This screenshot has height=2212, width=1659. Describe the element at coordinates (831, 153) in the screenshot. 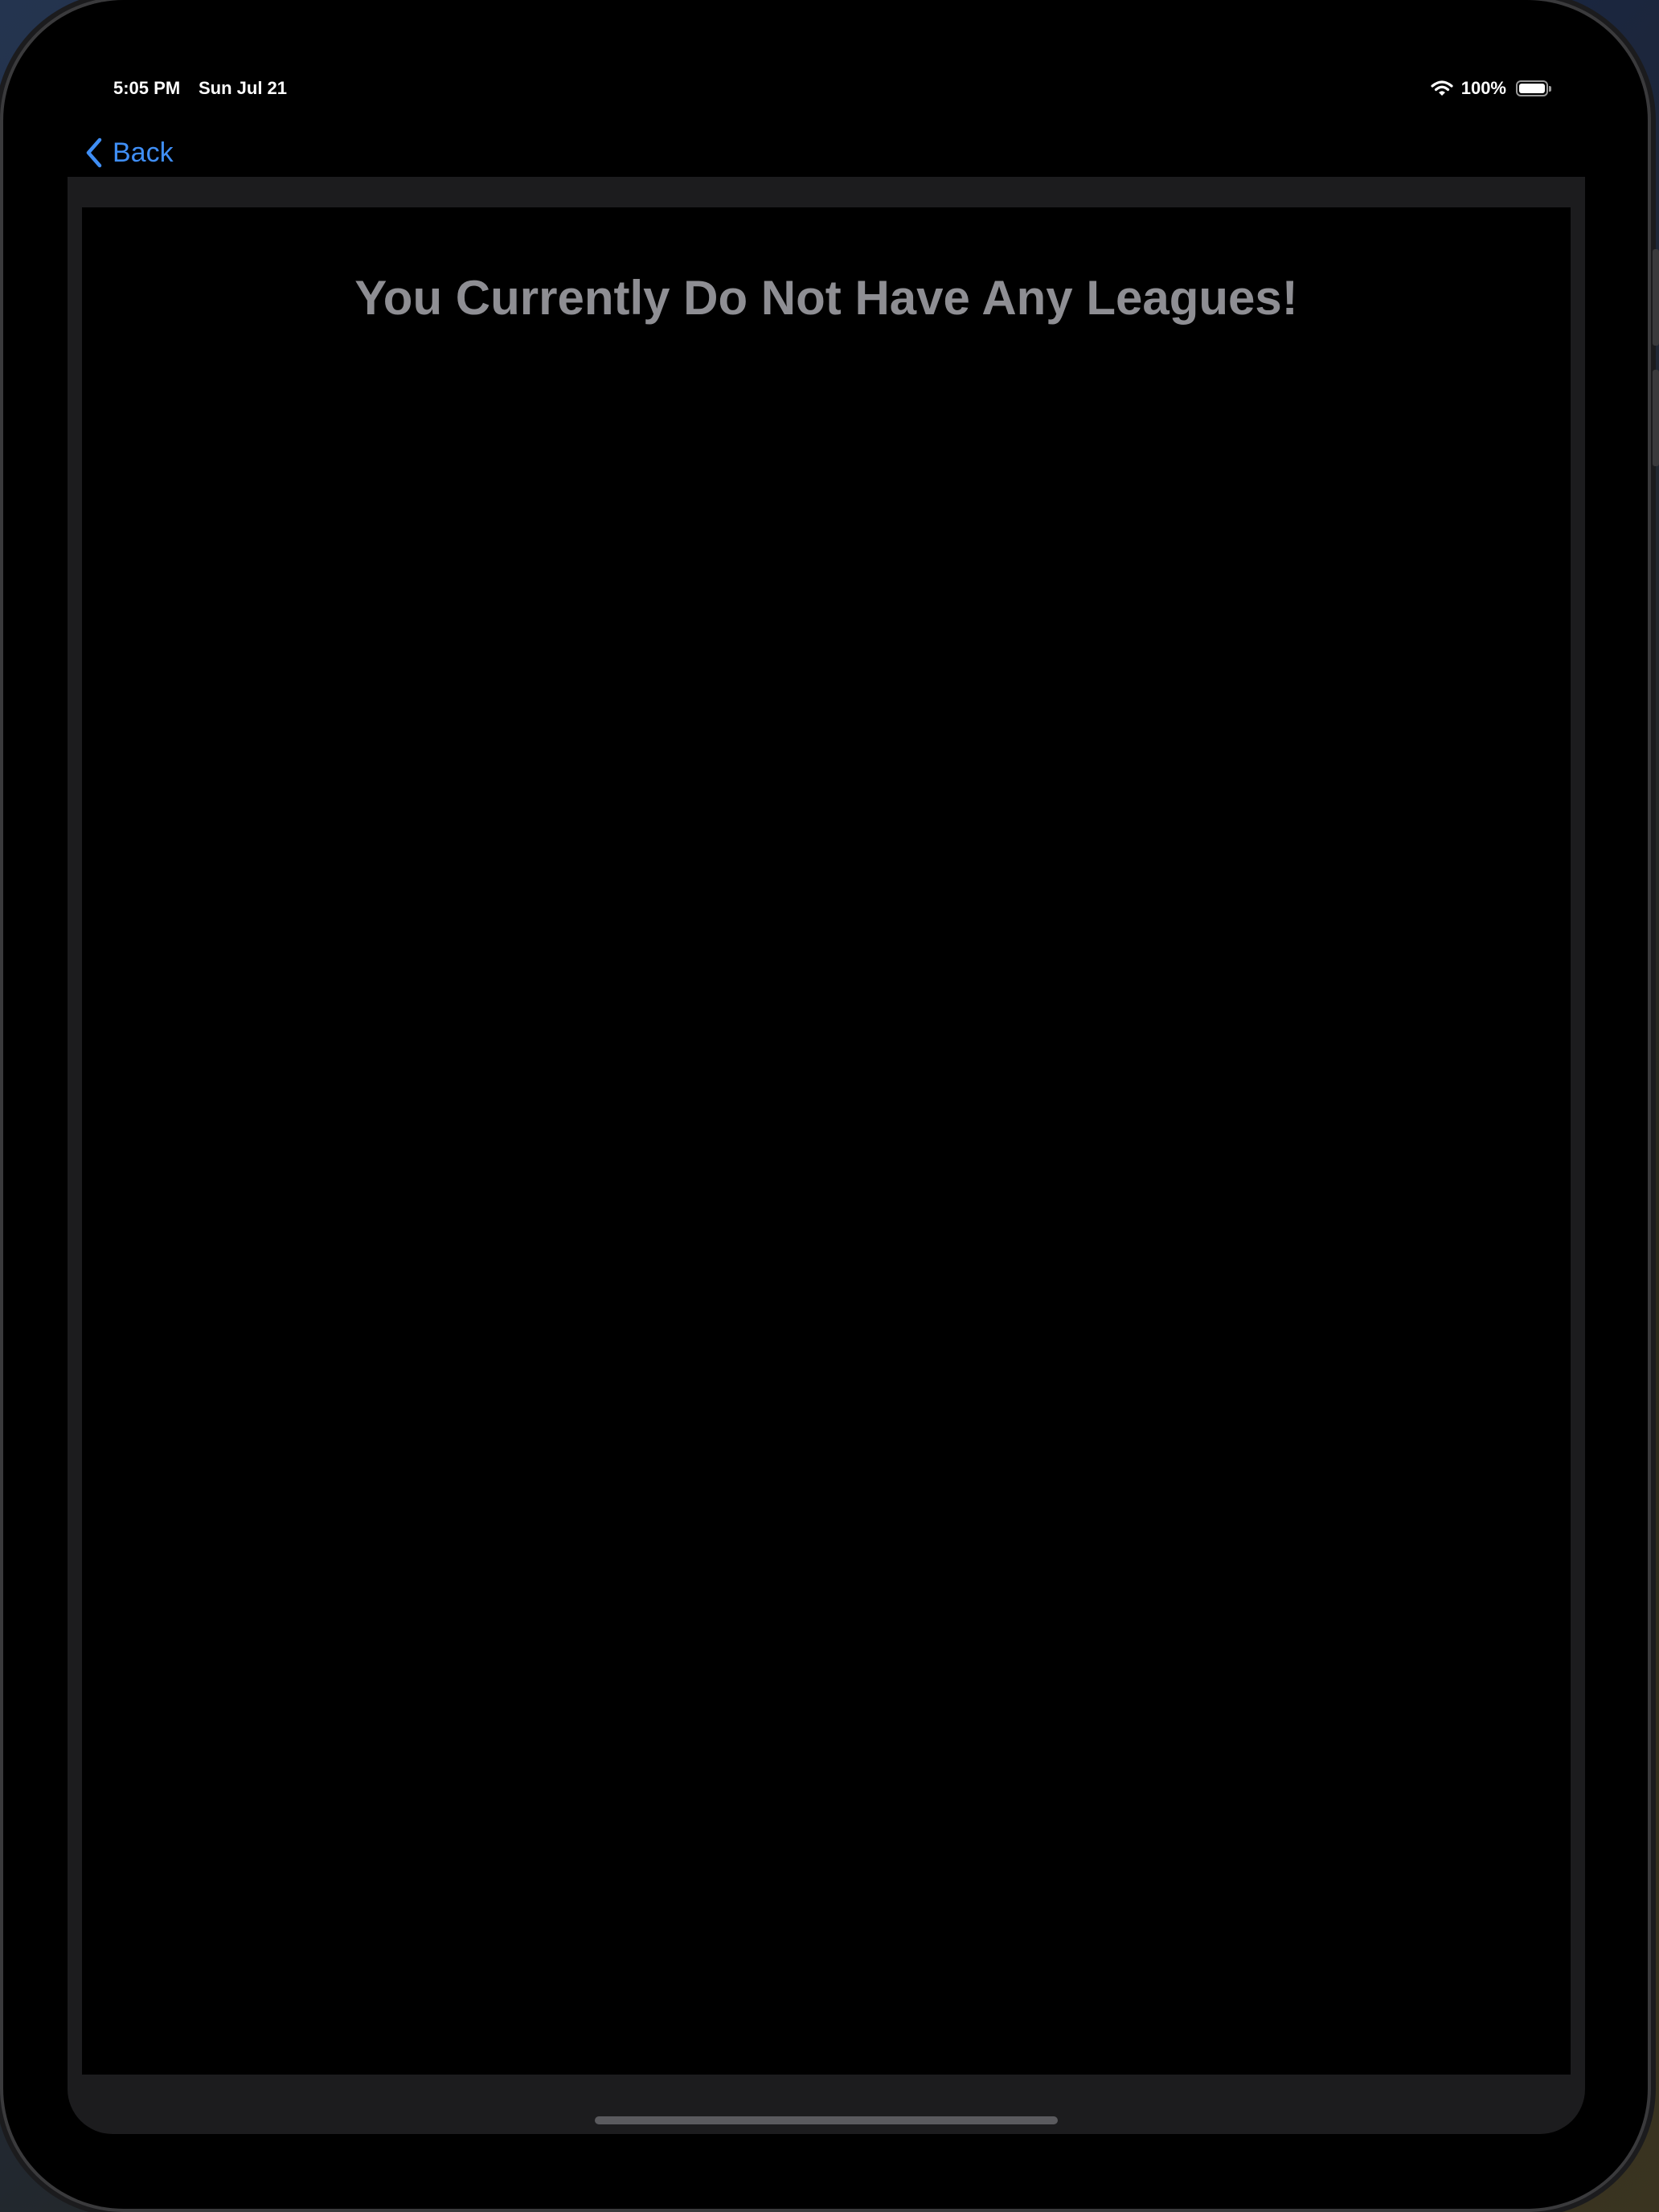

I see `navigation-bar: Back` at that location.